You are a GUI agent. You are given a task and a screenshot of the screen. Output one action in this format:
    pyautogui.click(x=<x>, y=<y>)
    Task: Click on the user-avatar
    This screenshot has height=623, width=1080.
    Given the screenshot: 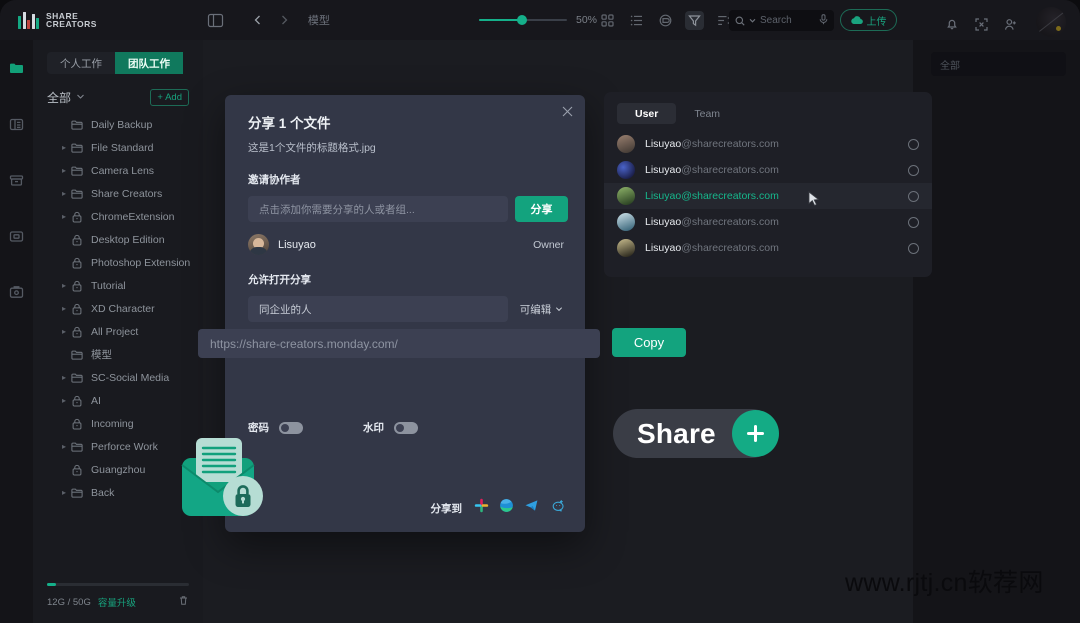 What is the action you would take?
    pyautogui.click(x=1051, y=22)
    